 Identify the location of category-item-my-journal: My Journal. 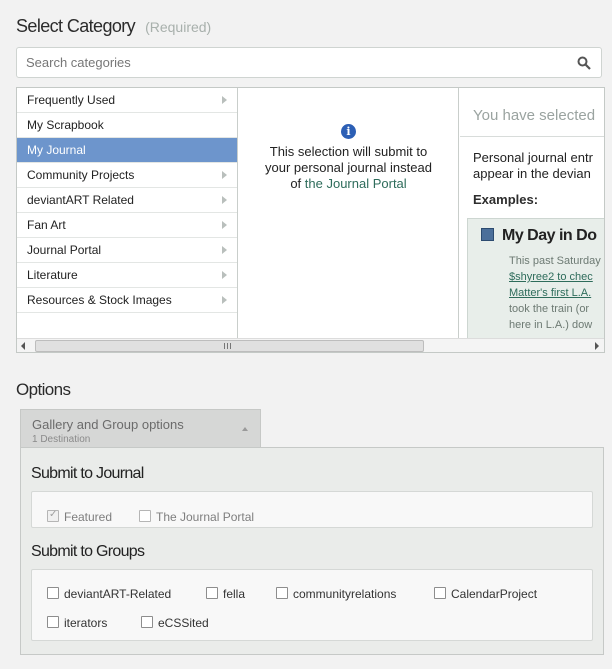
(127, 150).